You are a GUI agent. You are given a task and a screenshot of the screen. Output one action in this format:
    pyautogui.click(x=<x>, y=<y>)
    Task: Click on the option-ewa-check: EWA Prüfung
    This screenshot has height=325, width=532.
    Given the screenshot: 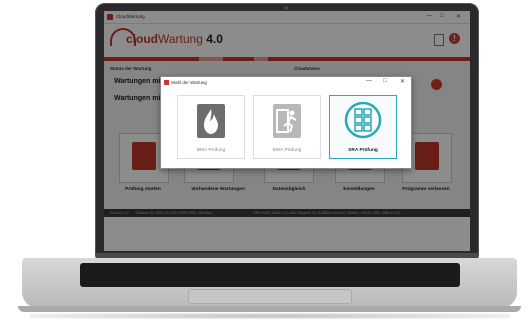 What is the action you would take?
    pyautogui.click(x=287, y=127)
    